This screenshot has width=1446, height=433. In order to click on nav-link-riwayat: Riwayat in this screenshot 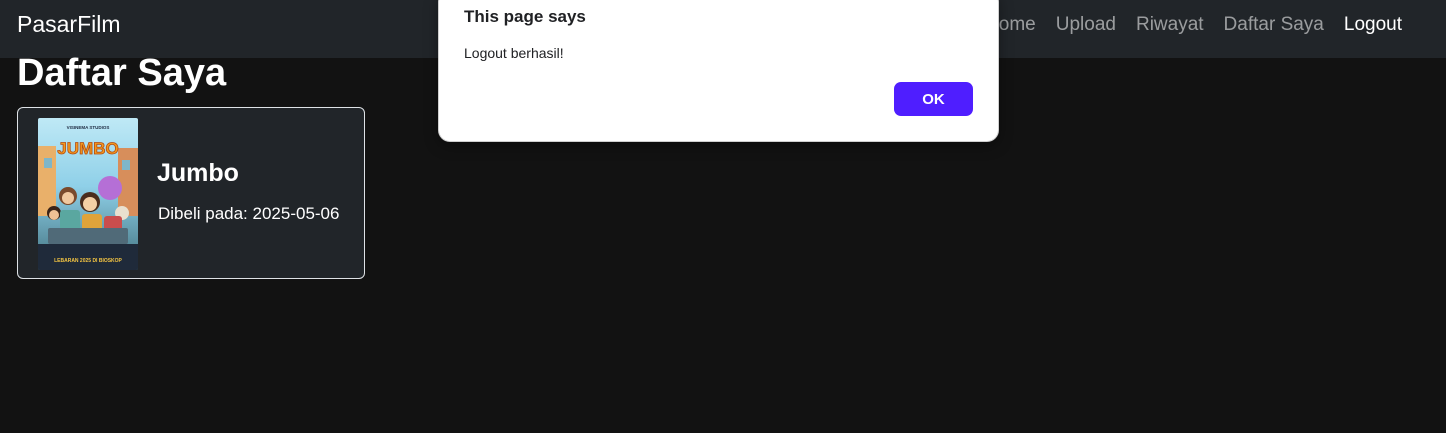, I will do `click(1170, 25)`.